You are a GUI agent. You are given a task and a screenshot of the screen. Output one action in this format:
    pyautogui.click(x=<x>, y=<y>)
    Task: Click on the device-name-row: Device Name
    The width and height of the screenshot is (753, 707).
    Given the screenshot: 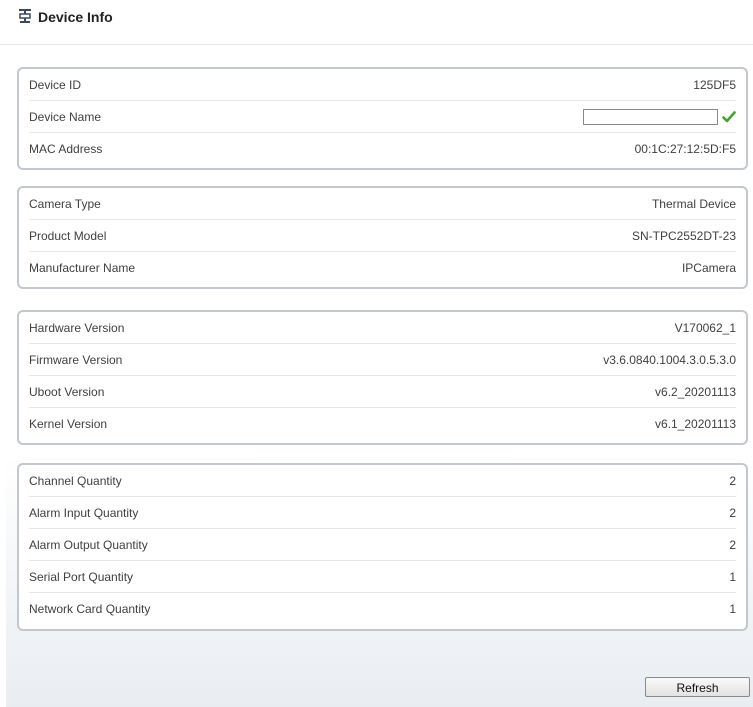 What is the action you would take?
    pyautogui.click(x=382, y=117)
    